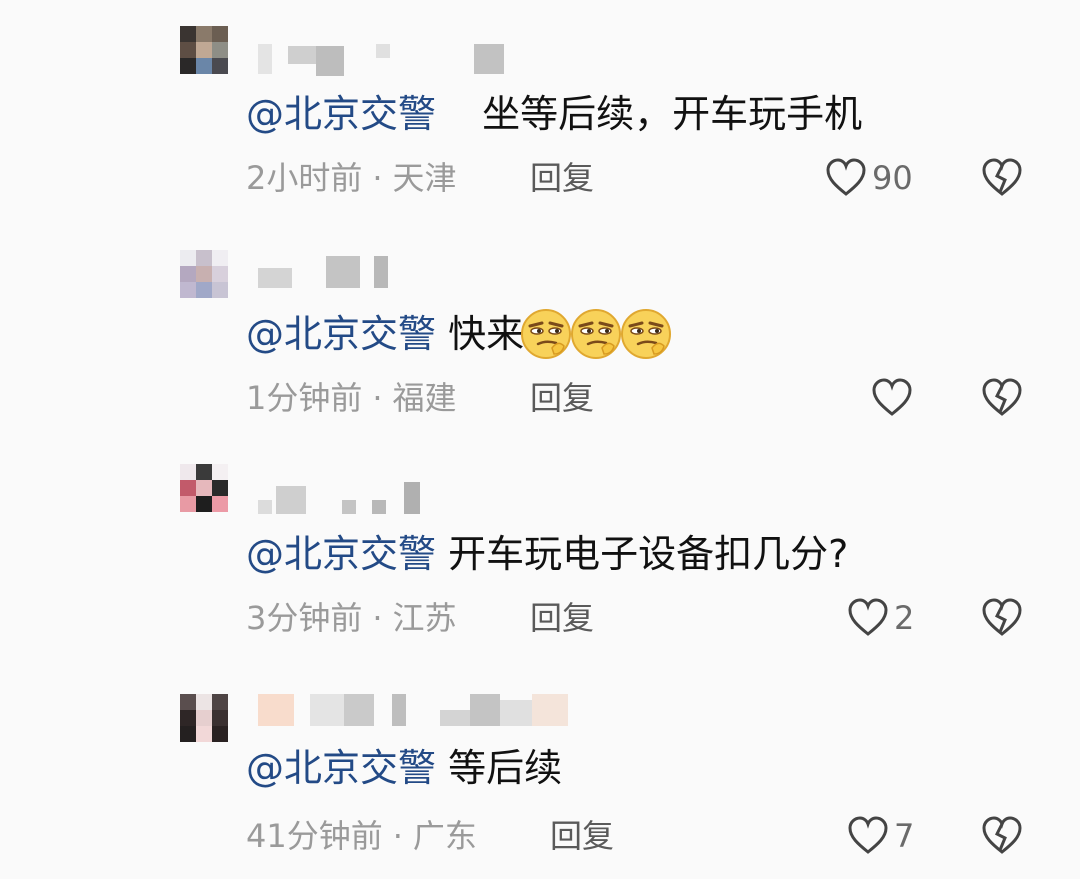 The image size is (1080, 879). Describe the element at coordinates (314, 836) in the screenshot. I see `comment-time: 41分钟前` at that location.